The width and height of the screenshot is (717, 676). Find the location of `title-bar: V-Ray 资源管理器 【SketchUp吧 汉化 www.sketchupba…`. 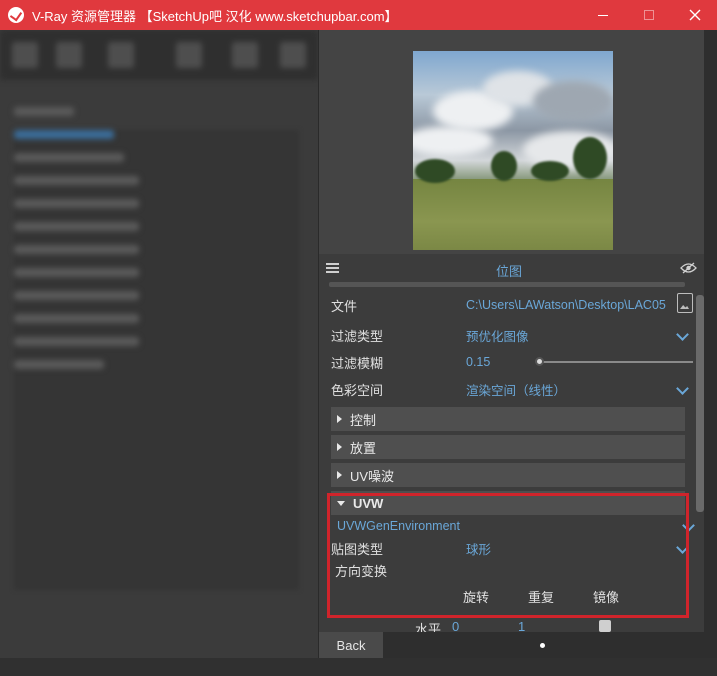

title-bar: V-Ray 资源管理器 【SketchUp吧 汉化 www.sketchupba… is located at coordinates (358, 15).